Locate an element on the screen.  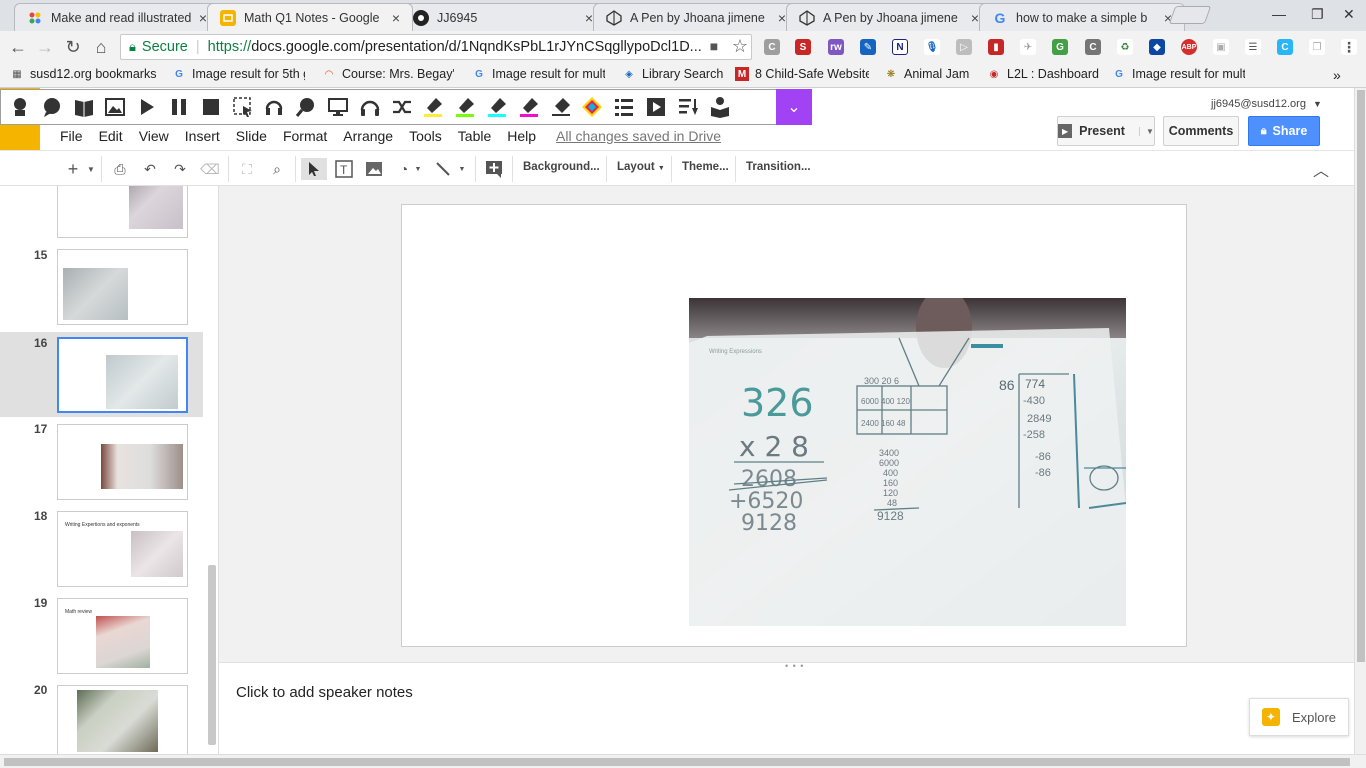
speaker-lightbulb-icon is located at coordinates (20, 107).